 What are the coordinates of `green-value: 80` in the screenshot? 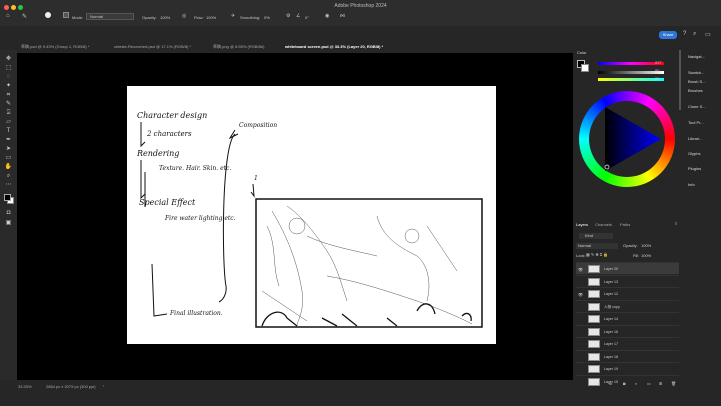 It's located at (657, 70).